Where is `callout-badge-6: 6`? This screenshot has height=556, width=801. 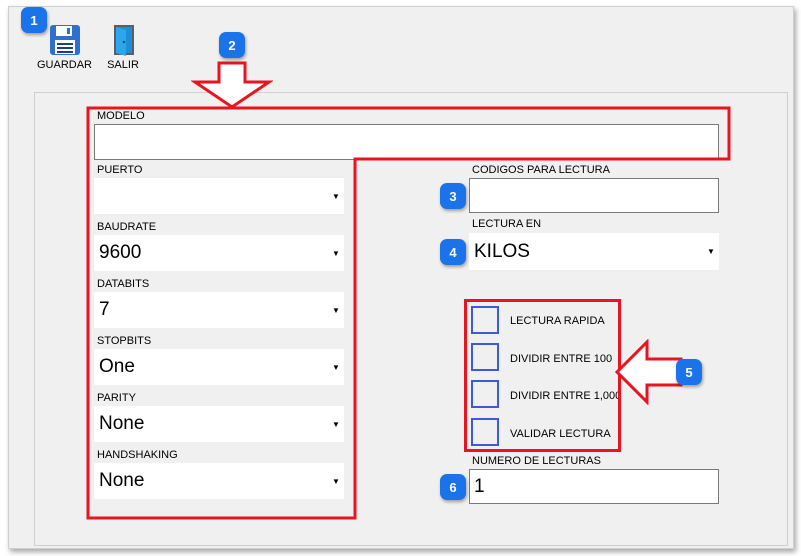
callout-badge-6: 6 is located at coordinates (453, 487).